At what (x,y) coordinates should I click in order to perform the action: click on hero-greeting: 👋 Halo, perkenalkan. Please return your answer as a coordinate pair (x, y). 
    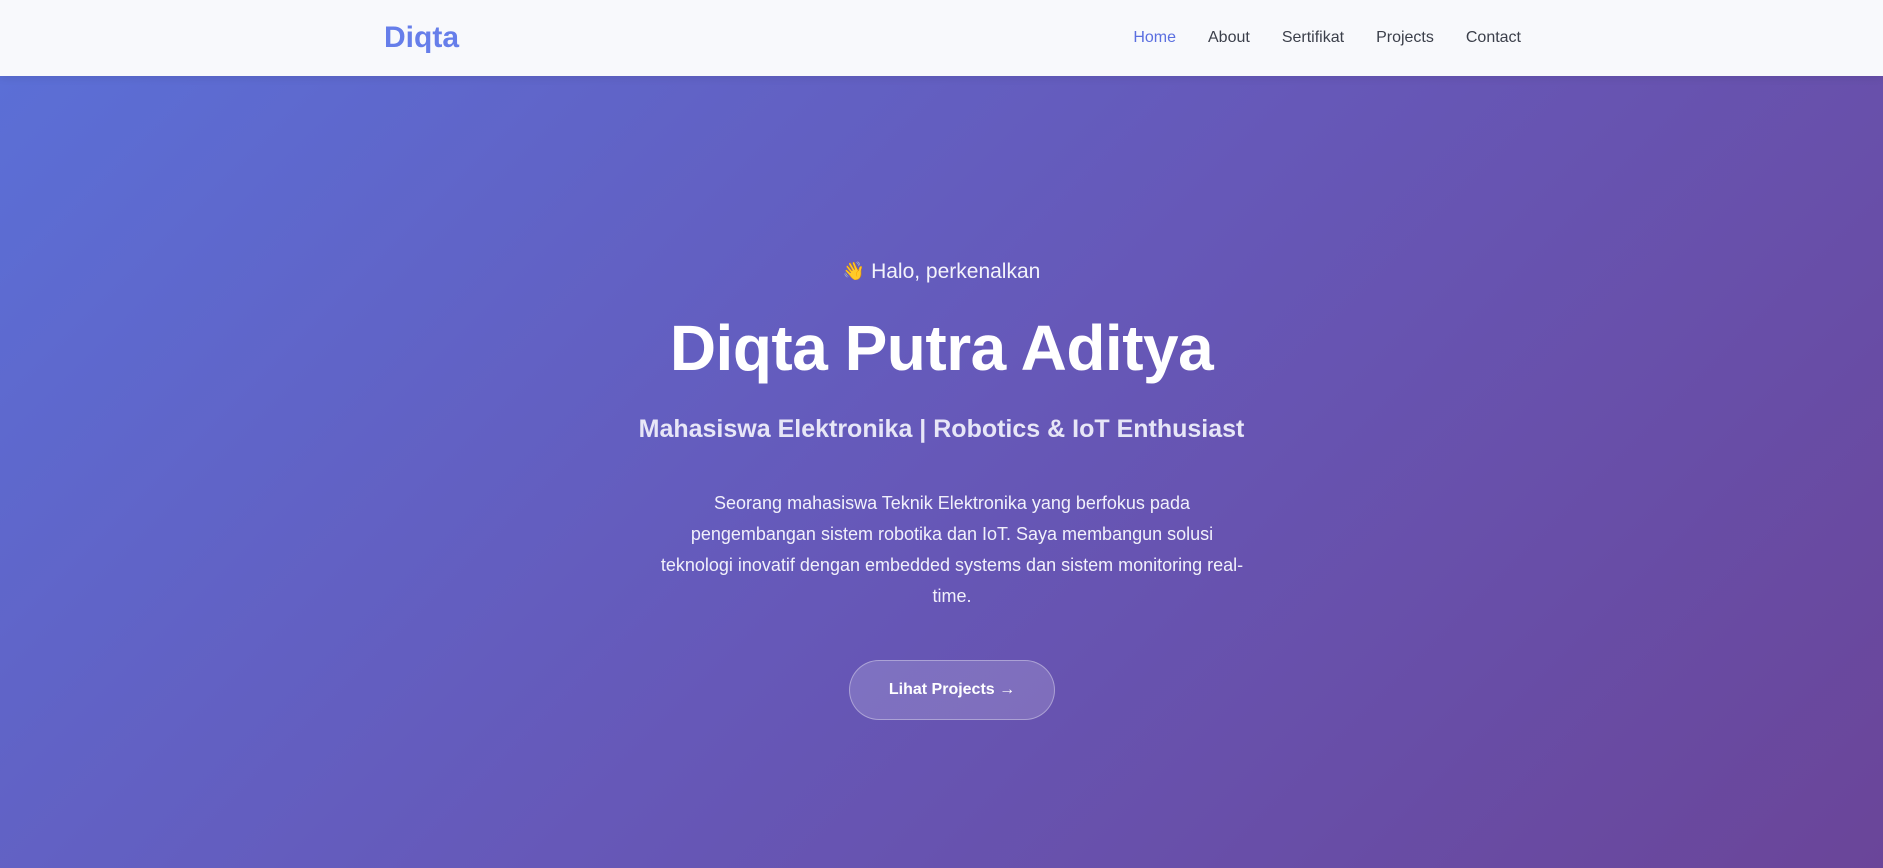
    Looking at the image, I should click on (941, 271).